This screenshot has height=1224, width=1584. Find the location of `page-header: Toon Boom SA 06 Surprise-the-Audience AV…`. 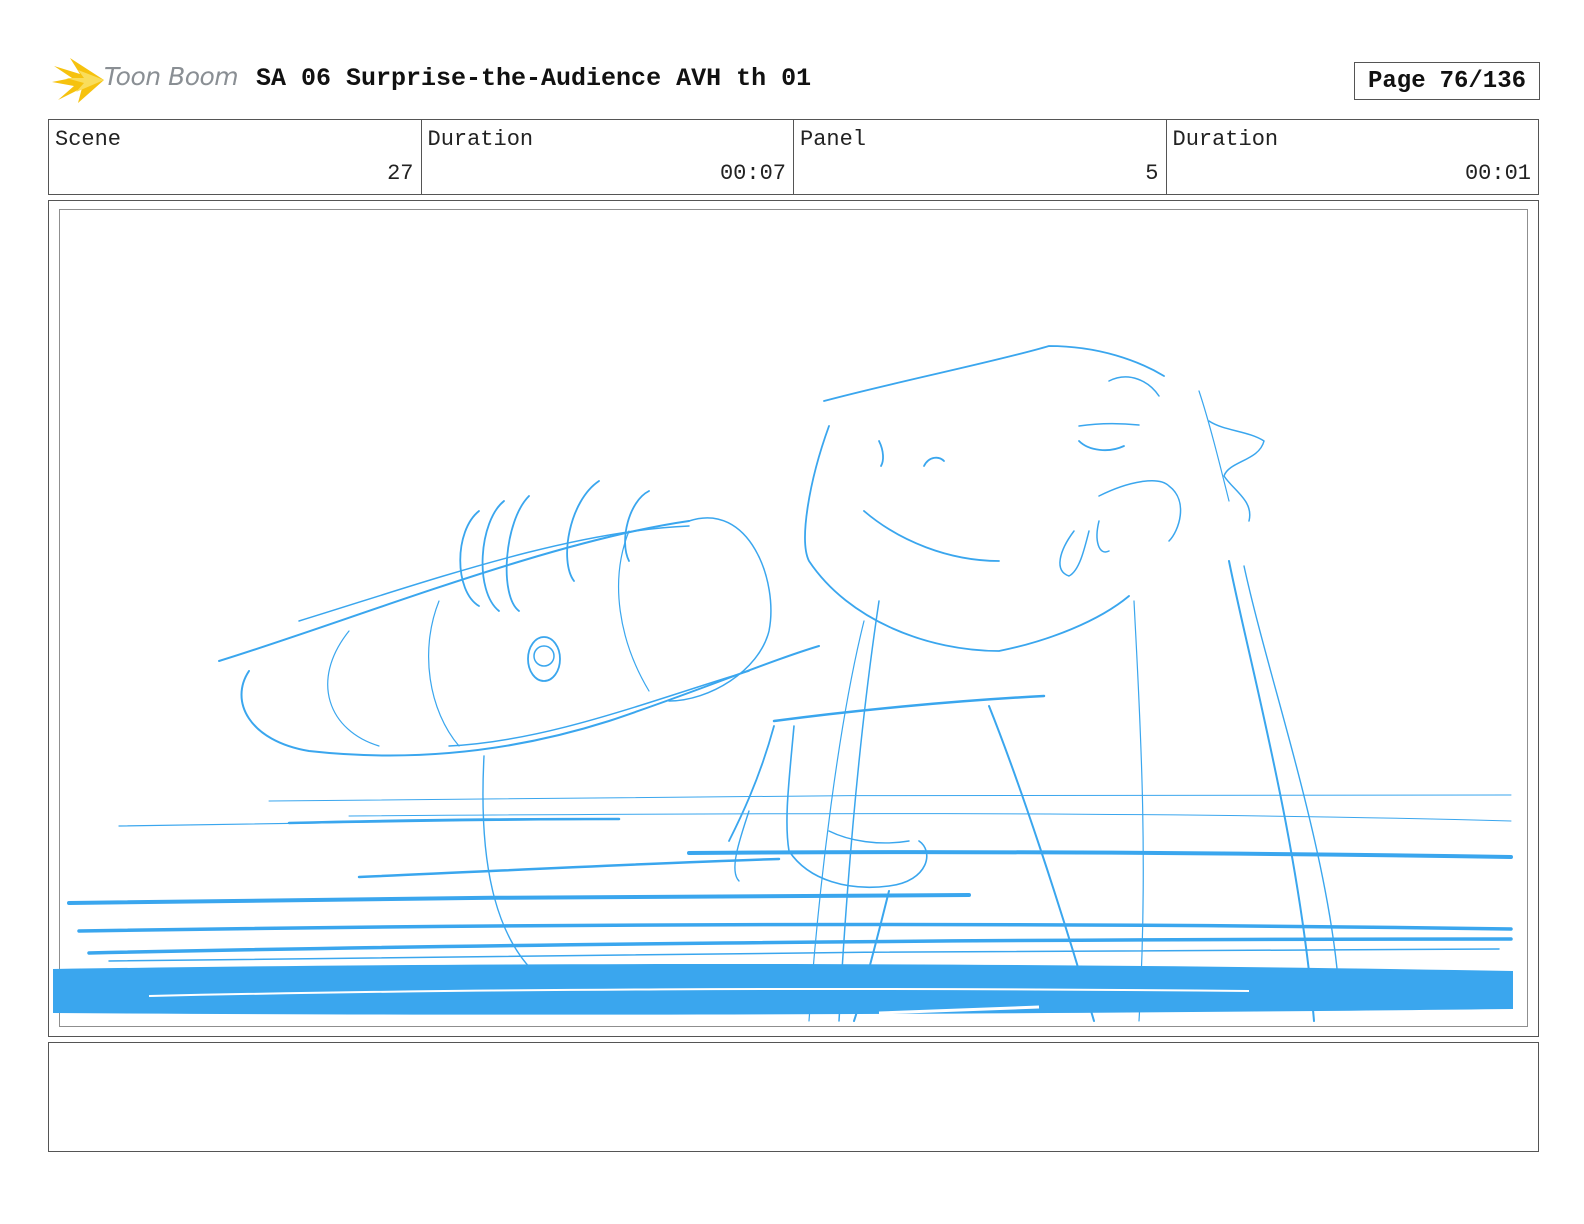

page-header: Toon Boom SA 06 Surprise-the-Audience AV… is located at coordinates (796, 80).